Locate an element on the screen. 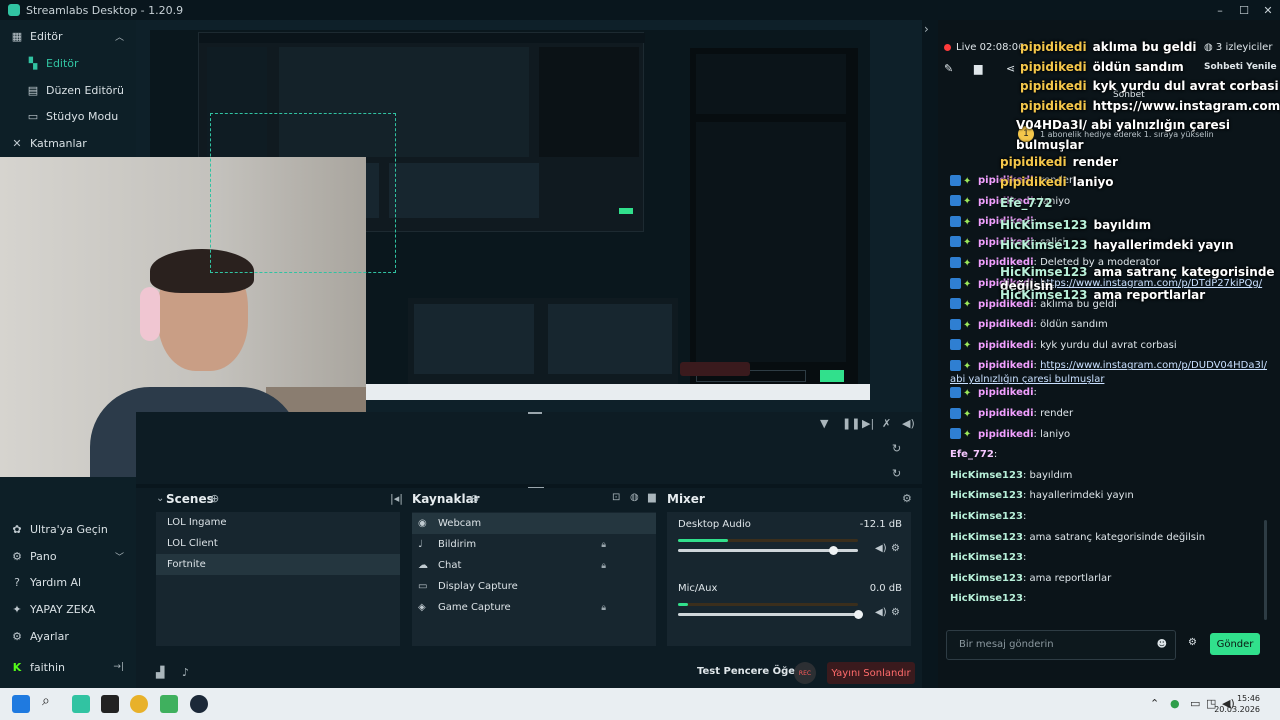 Image resolution: width=1280 pixels, height=720 pixels. mixer-settings-icon: ⚙ is located at coordinates (907, 498).